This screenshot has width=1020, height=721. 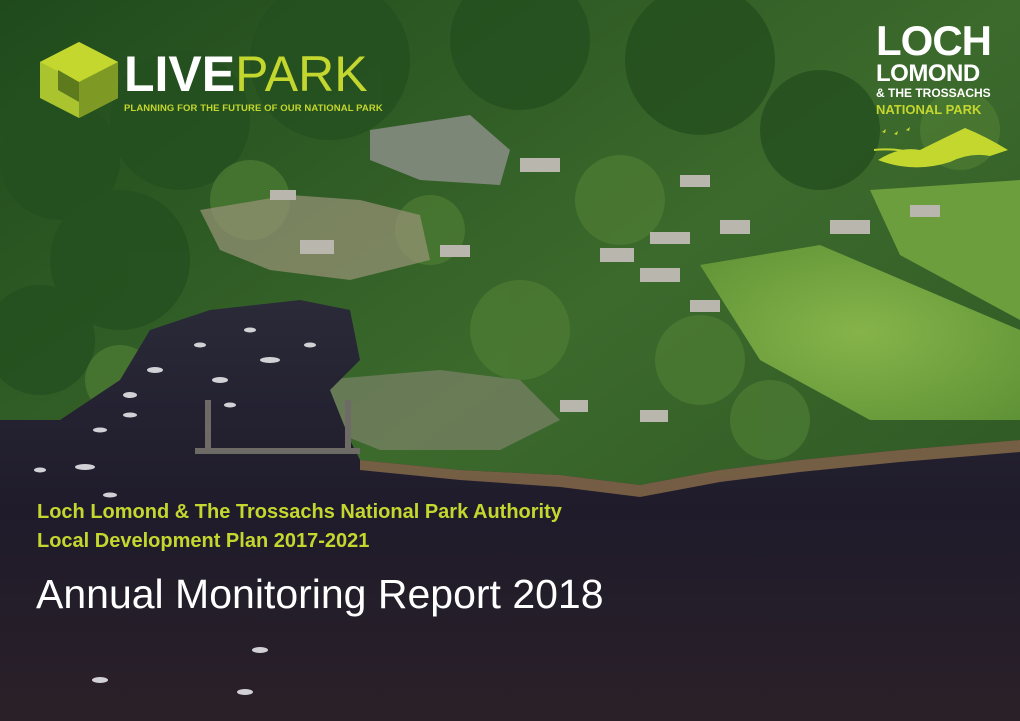 What do you see at coordinates (180, 74) in the screenshot?
I see `live-word: LIVE` at bounding box center [180, 74].